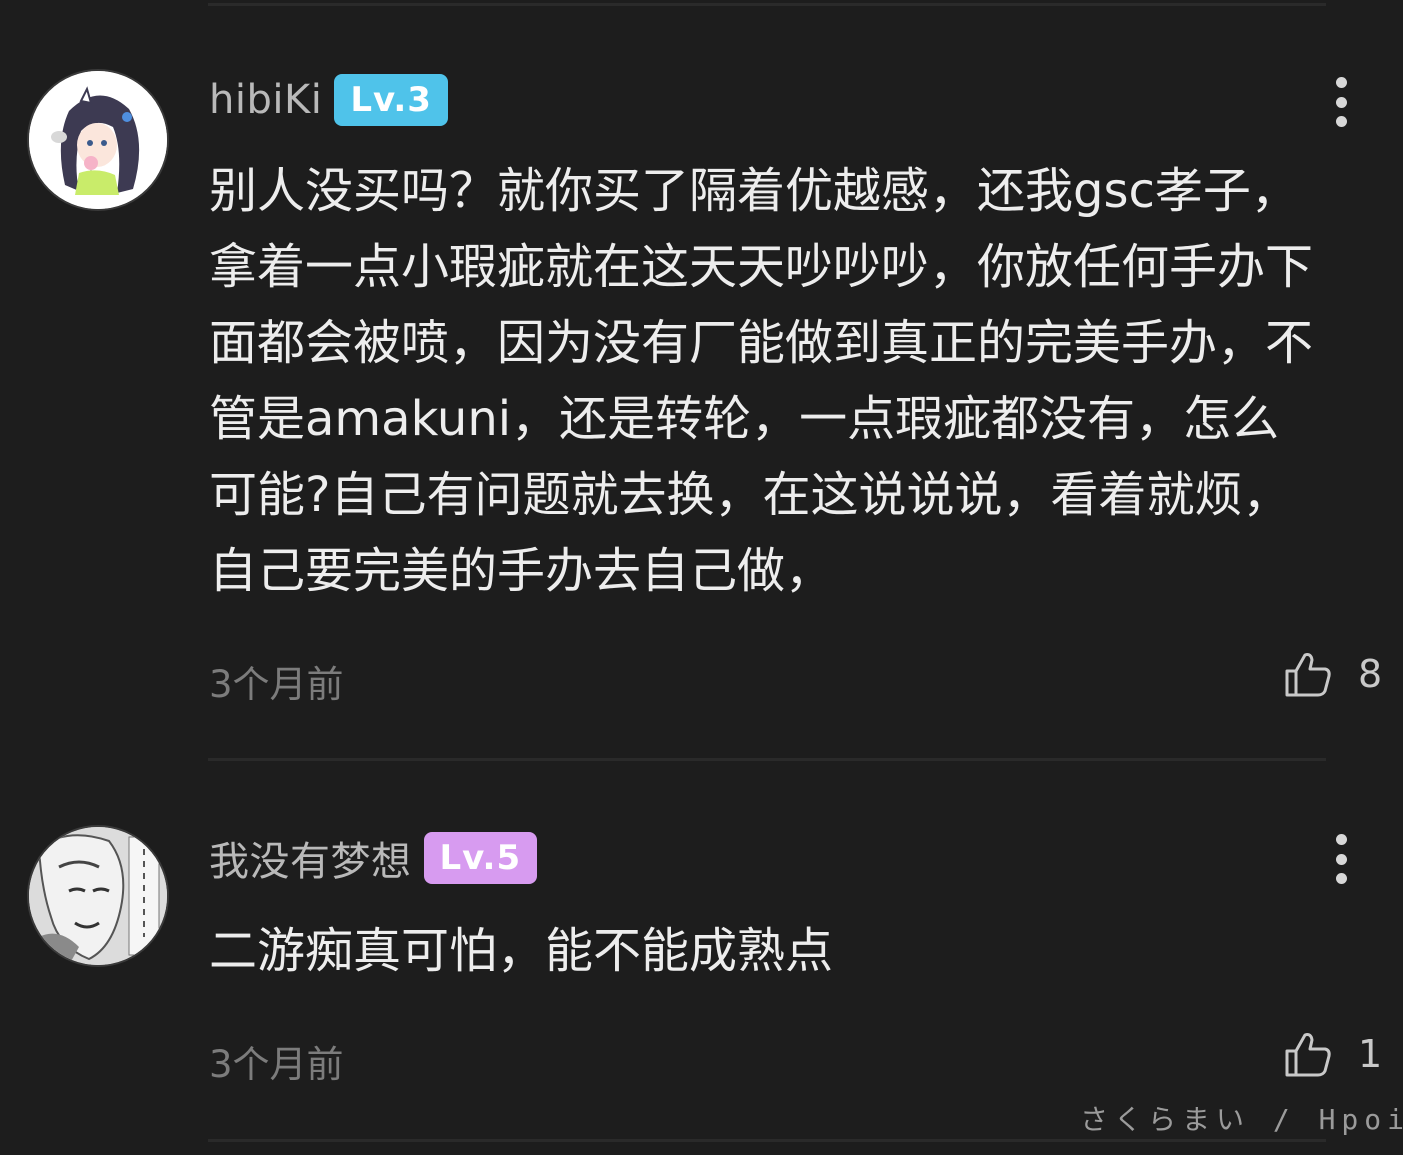 The image size is (1403, 1155). What do you see at coordinates (1333, 1054) in the screenshot?
I see `like-button: 1` at bounding box center [1333, 1054].